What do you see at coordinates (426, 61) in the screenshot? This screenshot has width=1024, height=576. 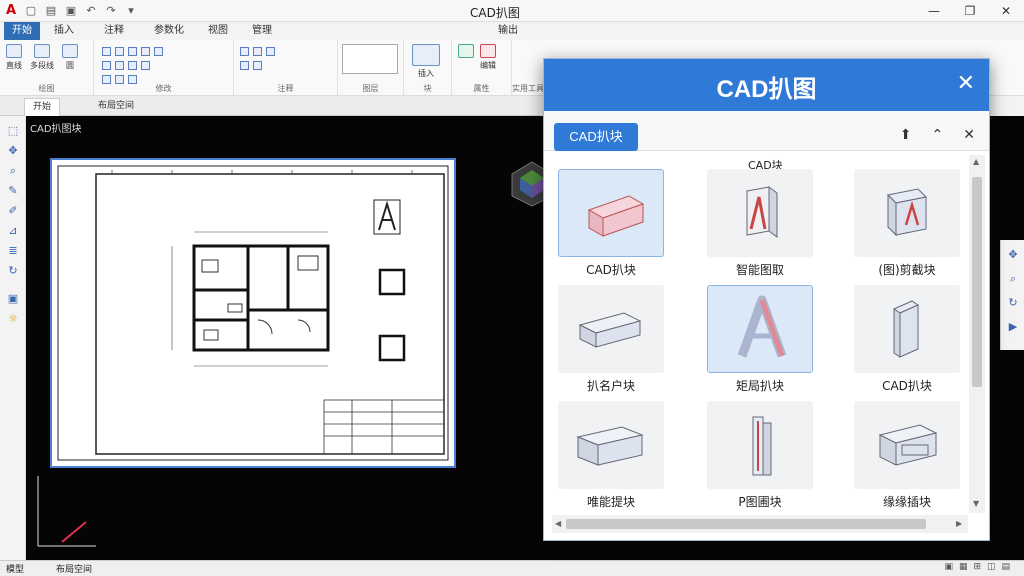 I see `insert-block-button: 插入` at bounding box center [426, 61].